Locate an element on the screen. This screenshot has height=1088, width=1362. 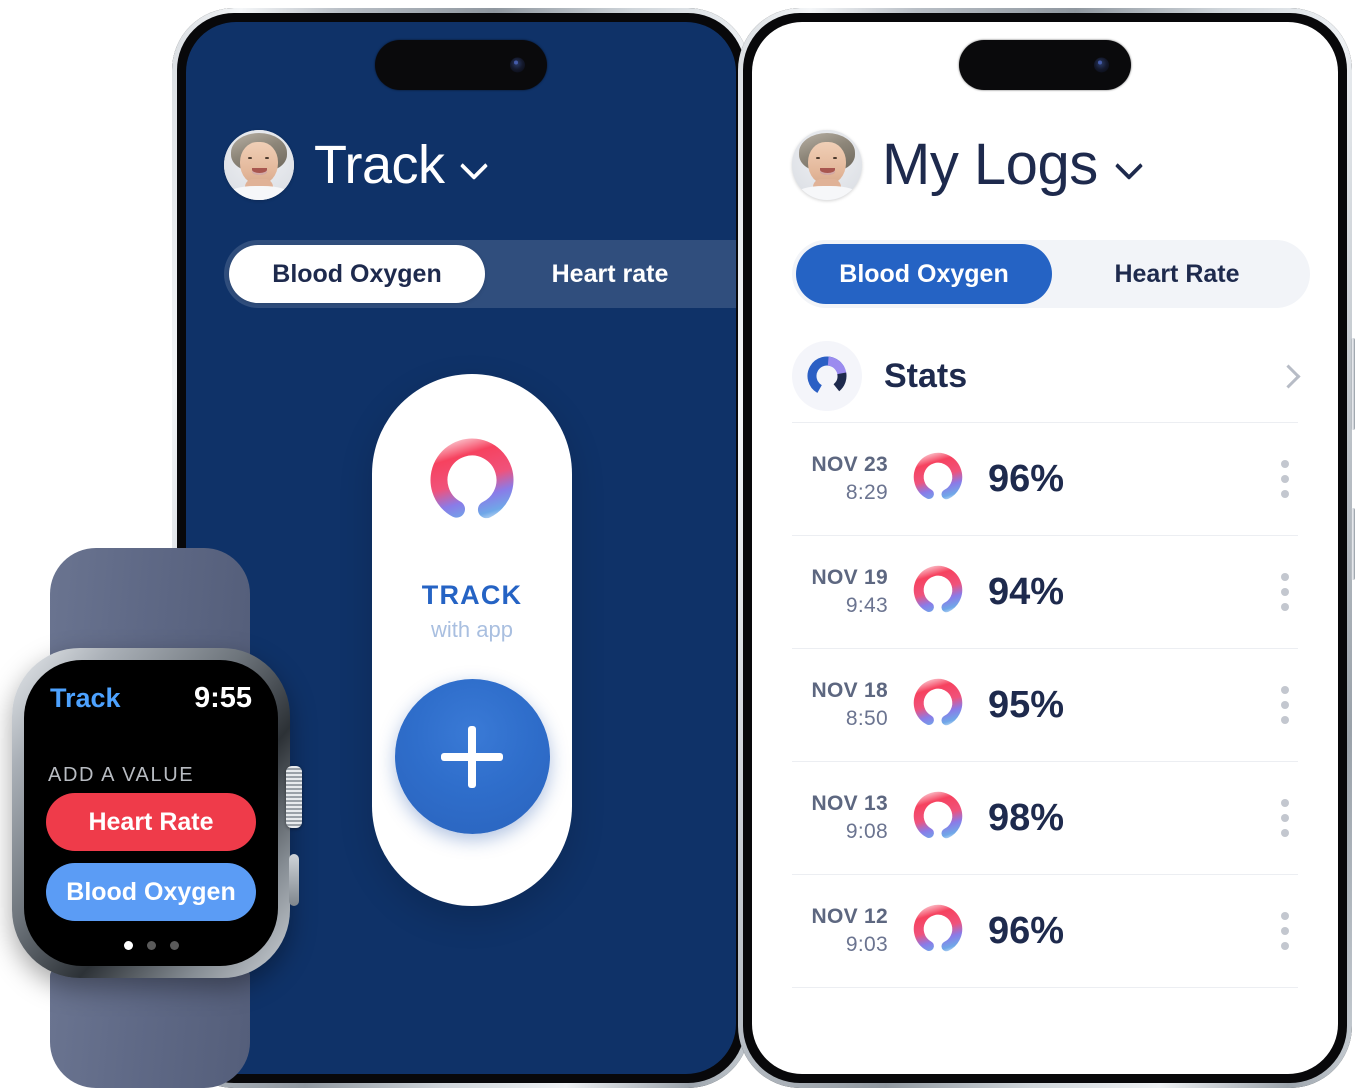
watch-status-bar: Track 9:55 is located at coordinates (151, 687).